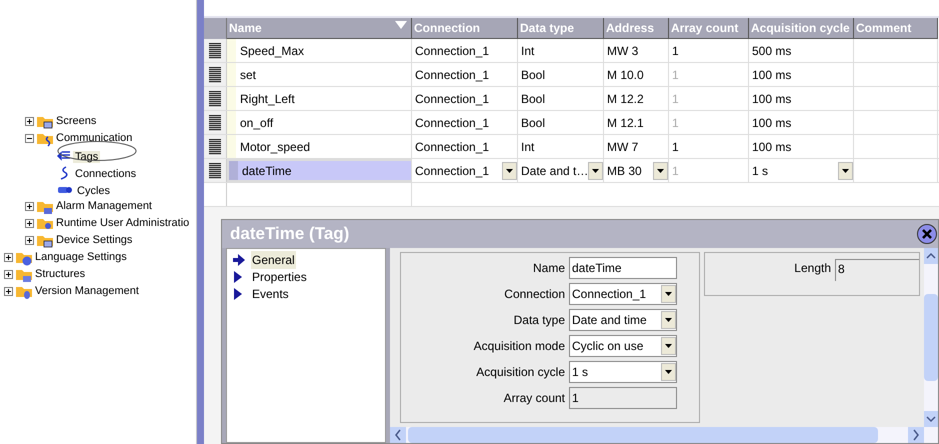  What do you see at coordinates (623, 320) in the screenshot?
I see `dropdown-field: Date and time` at bounding box center [623, 320].